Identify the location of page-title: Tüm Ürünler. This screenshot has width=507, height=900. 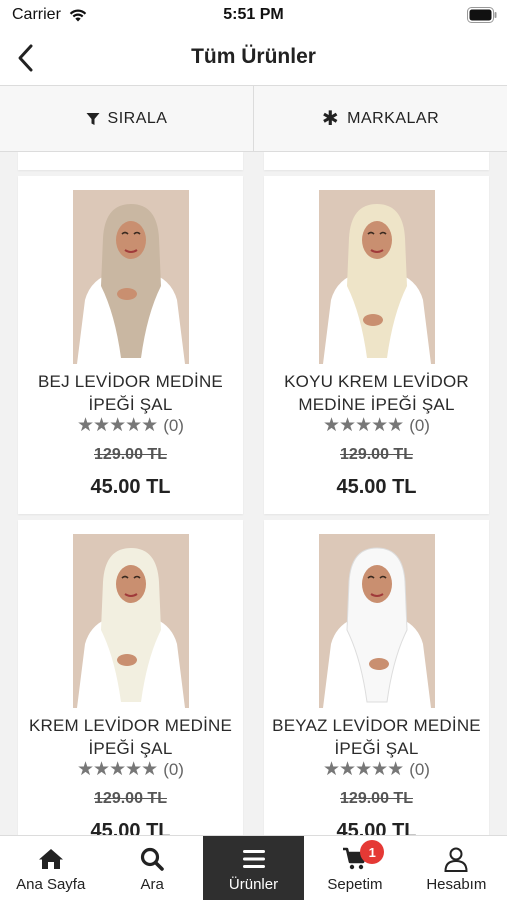
(253, 56).